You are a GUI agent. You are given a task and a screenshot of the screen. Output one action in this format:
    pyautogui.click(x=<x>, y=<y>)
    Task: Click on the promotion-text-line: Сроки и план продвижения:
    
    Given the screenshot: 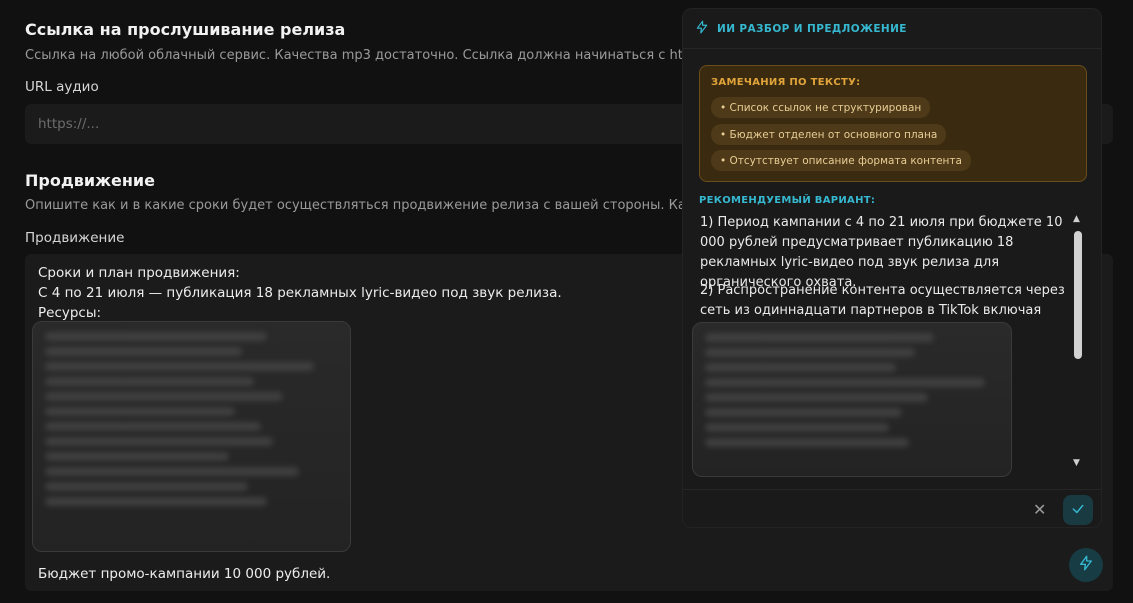 What is the action you would take?
    pyautogui.click(x=139, y=273)
    